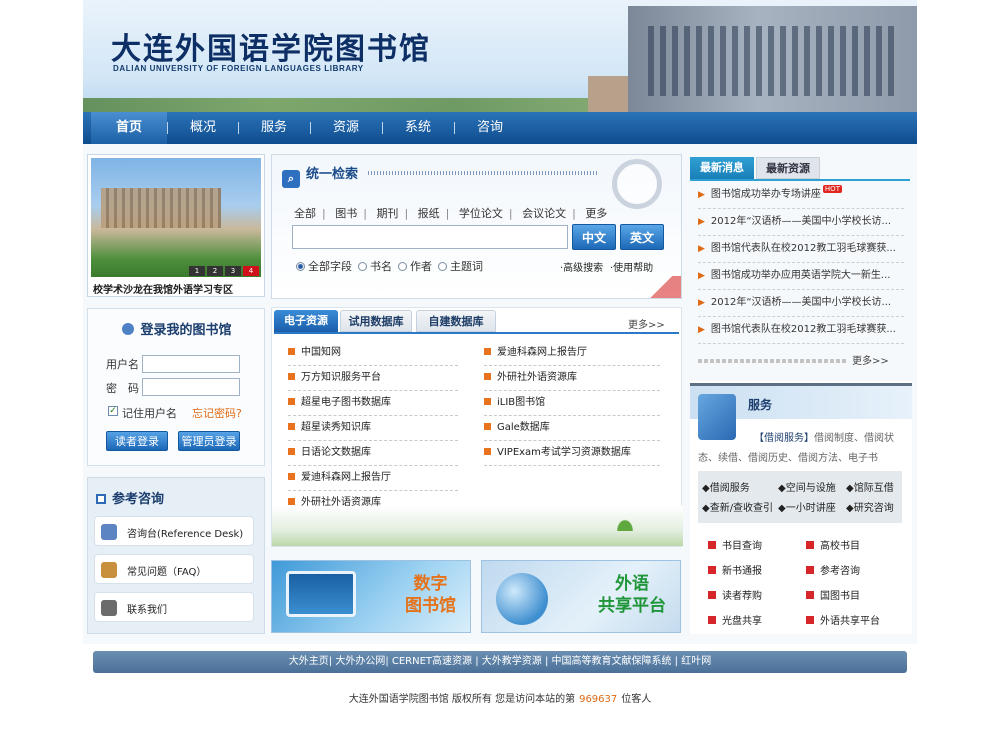 This screenshot has width=1000, height=731. What do you see at coordinates (572, 405) in the screenshot?
I see `resource-item: iLIB图书馆` at bounding box center [572, 405].